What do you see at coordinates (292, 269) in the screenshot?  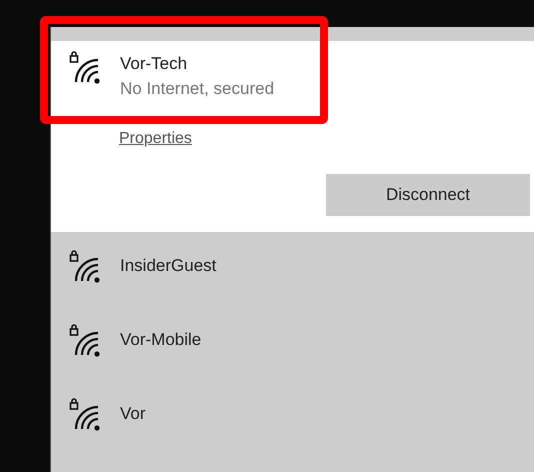 I see `network-item: InsiderGuest` at bounding box center [292, 269].